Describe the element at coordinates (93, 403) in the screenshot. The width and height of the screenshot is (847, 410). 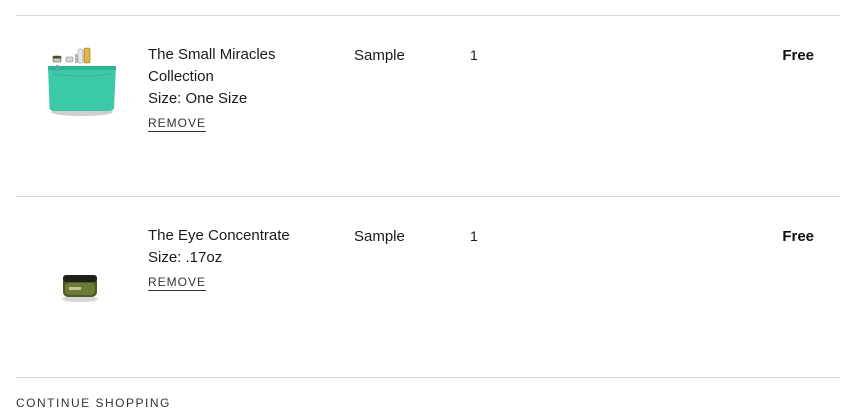
I see `continue-shopping-link: CONTINUE SHOPPING` at that location.